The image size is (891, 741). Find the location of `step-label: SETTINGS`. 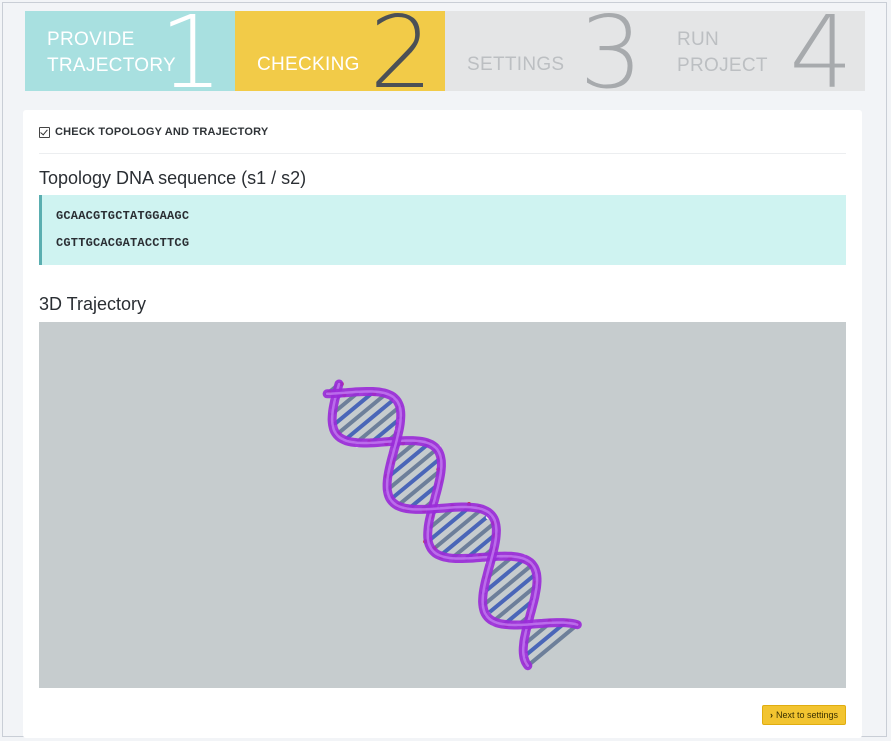

step-label: SETTINGS is located at coordinates (515, 65).